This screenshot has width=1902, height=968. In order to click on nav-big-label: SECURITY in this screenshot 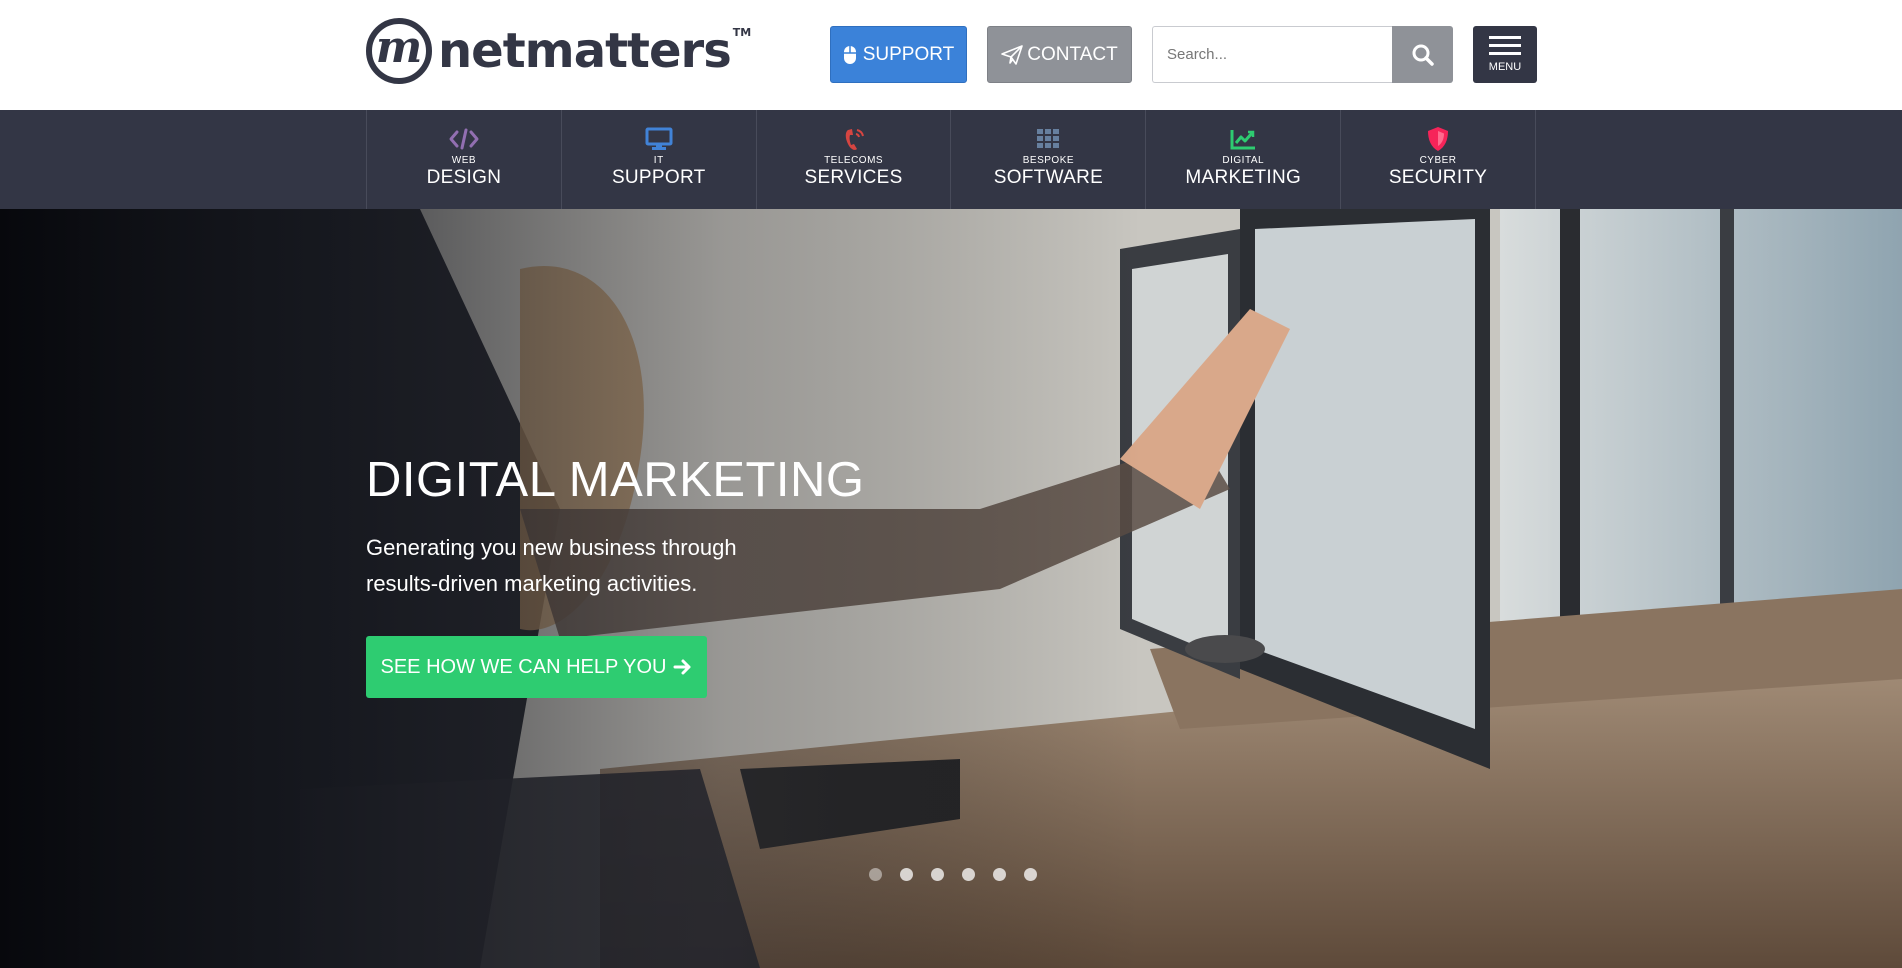, I will do `click(1438, 177)`.